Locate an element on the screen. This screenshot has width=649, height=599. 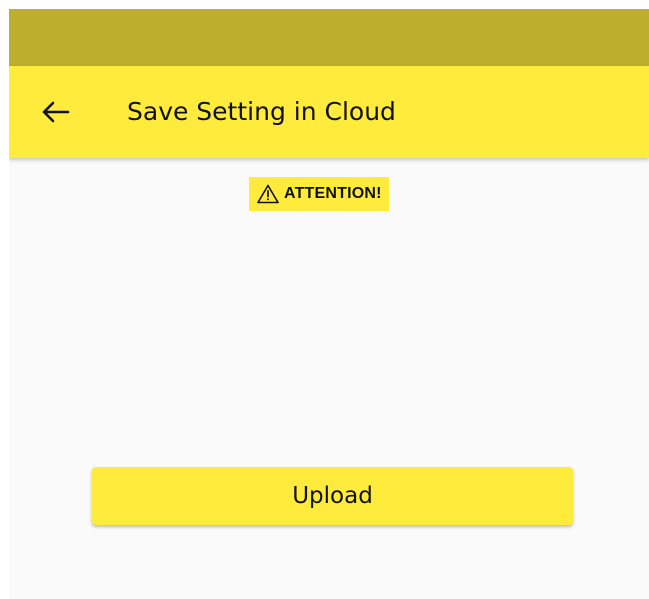
page-title: Save Setting in Cloud is located at coordinates (261, 111).